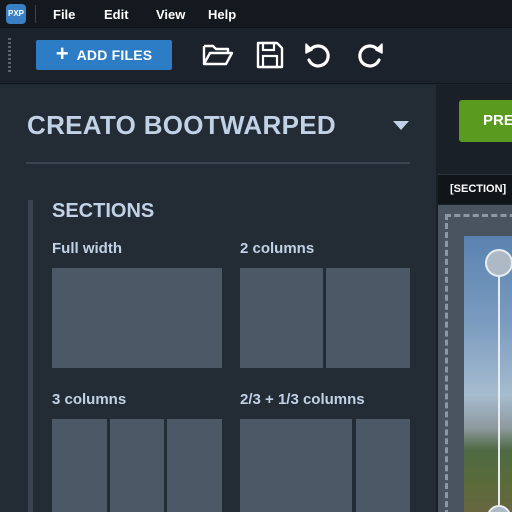  What do you see at coordinates (256, 14) in the screenshot?
I see `menu-bar: PXP File Edit View Help` at bounding box center [256, 14].